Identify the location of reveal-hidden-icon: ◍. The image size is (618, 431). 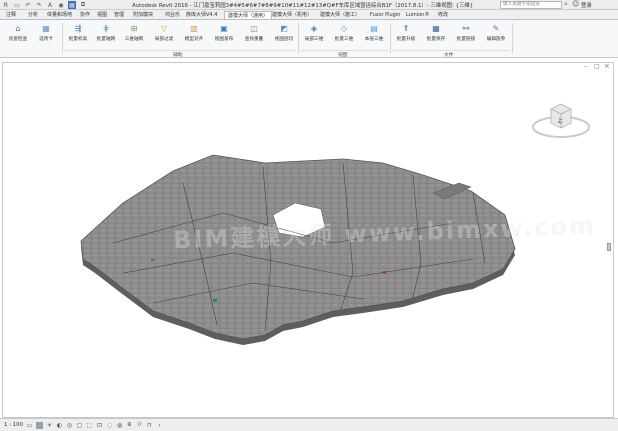
(119, 425).